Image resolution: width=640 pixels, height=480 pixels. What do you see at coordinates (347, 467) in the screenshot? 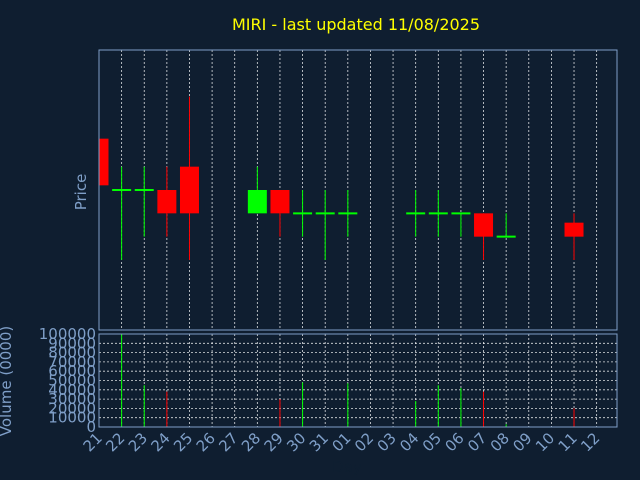
I see `x-axis-label: Day` at bounding box center [347, 467].